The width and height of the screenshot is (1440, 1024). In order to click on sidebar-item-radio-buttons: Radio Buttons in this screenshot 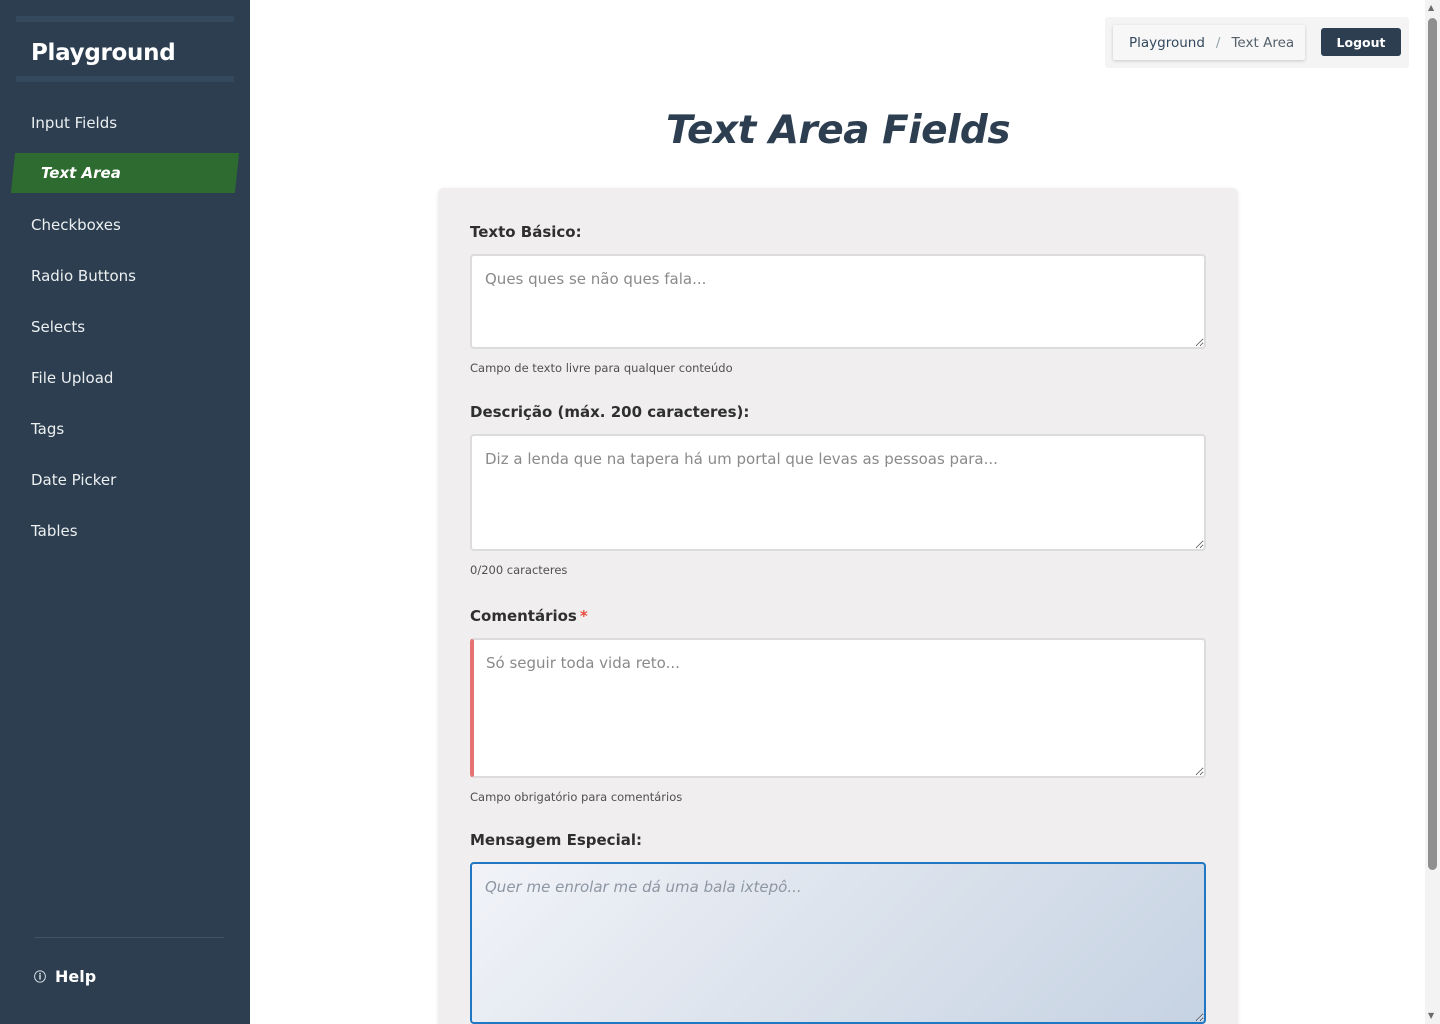, I will do `click(83, 276)`.